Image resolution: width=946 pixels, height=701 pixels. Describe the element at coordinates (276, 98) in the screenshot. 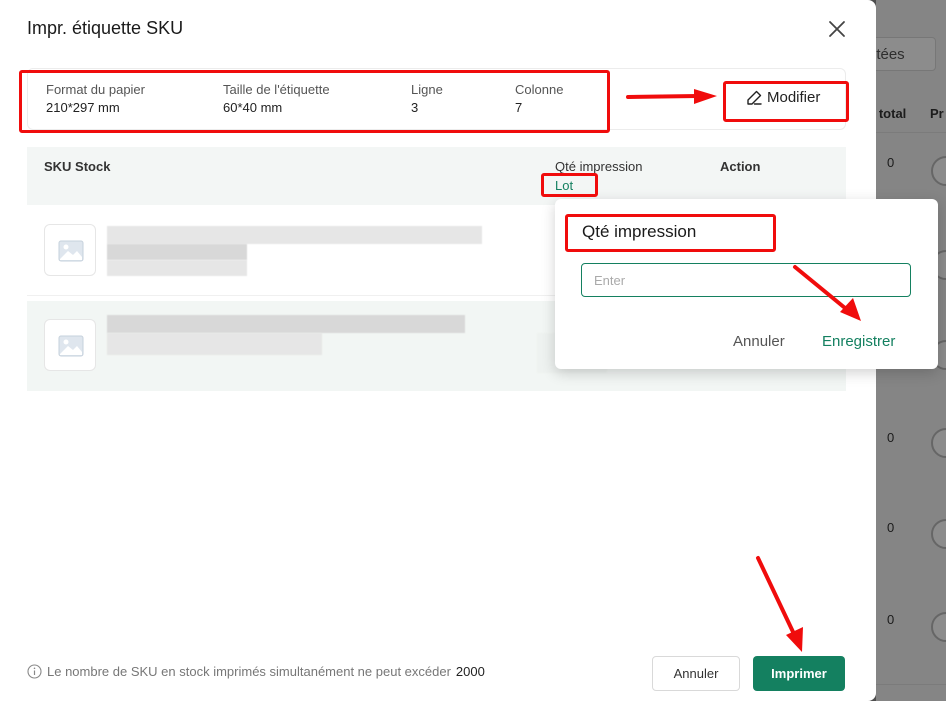

I see `label-size: Taille de l'étiquette 60*40 mm` at that location.